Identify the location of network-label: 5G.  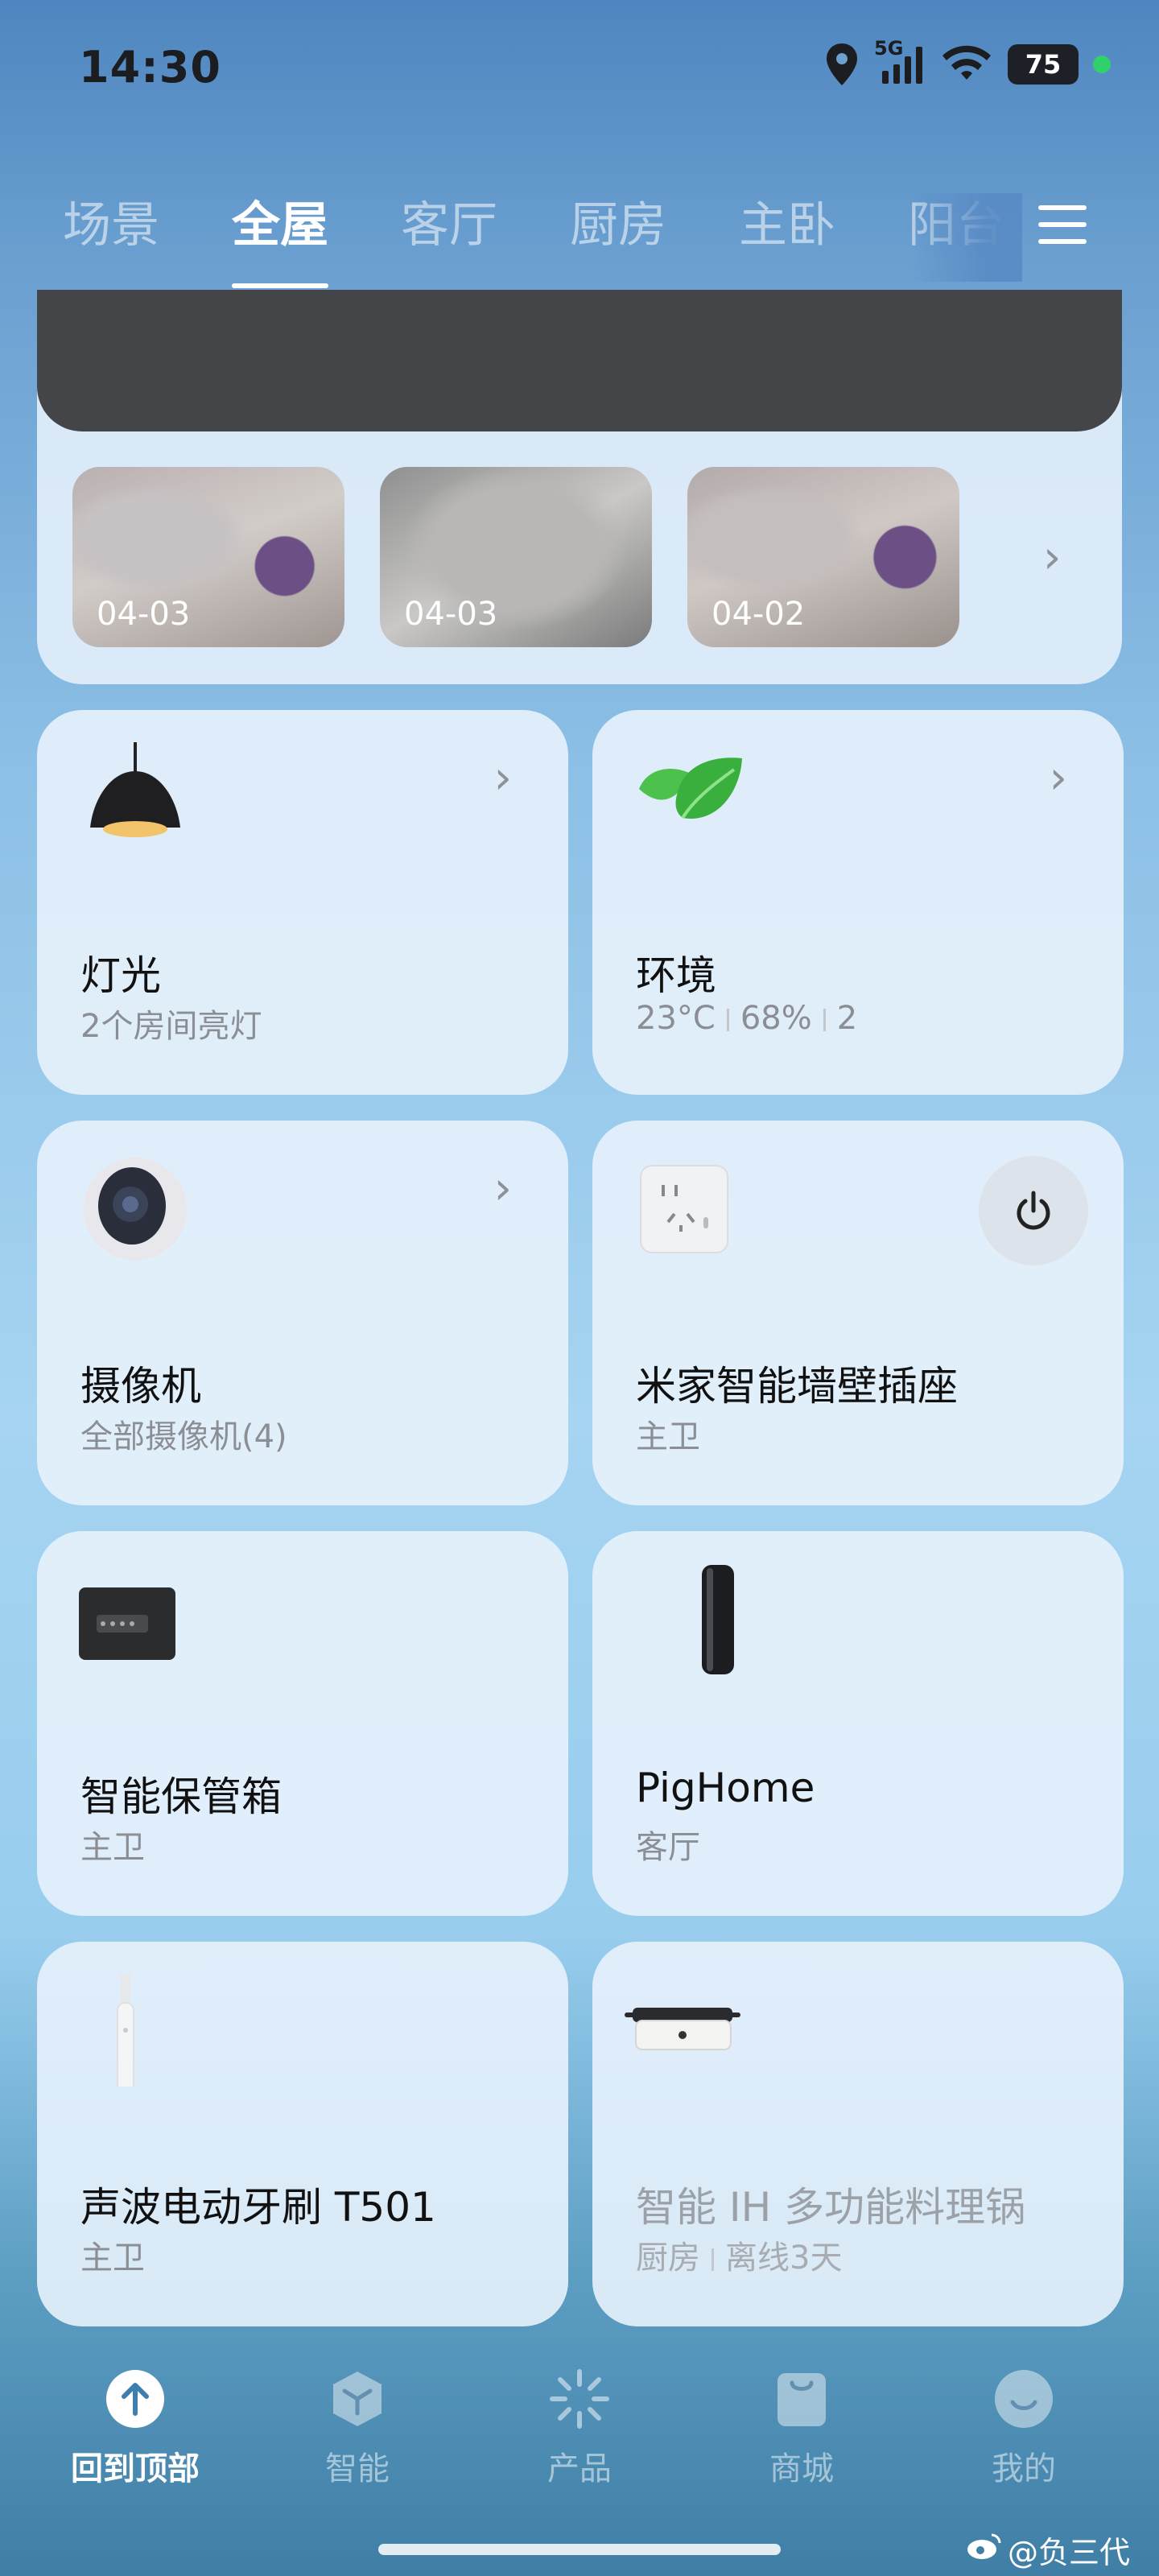
(889, 48).